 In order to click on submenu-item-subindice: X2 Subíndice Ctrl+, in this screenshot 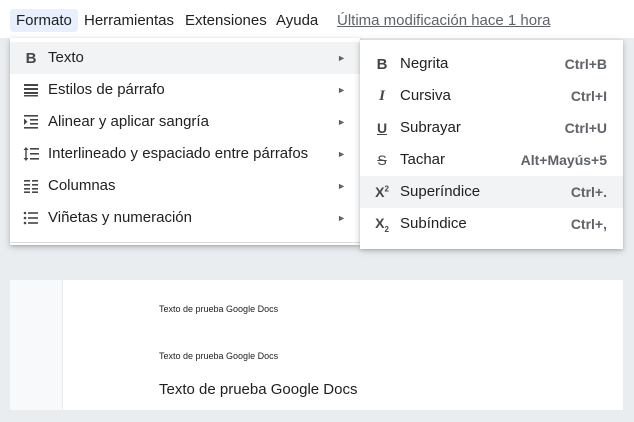, I will do `click(491, 224)`.